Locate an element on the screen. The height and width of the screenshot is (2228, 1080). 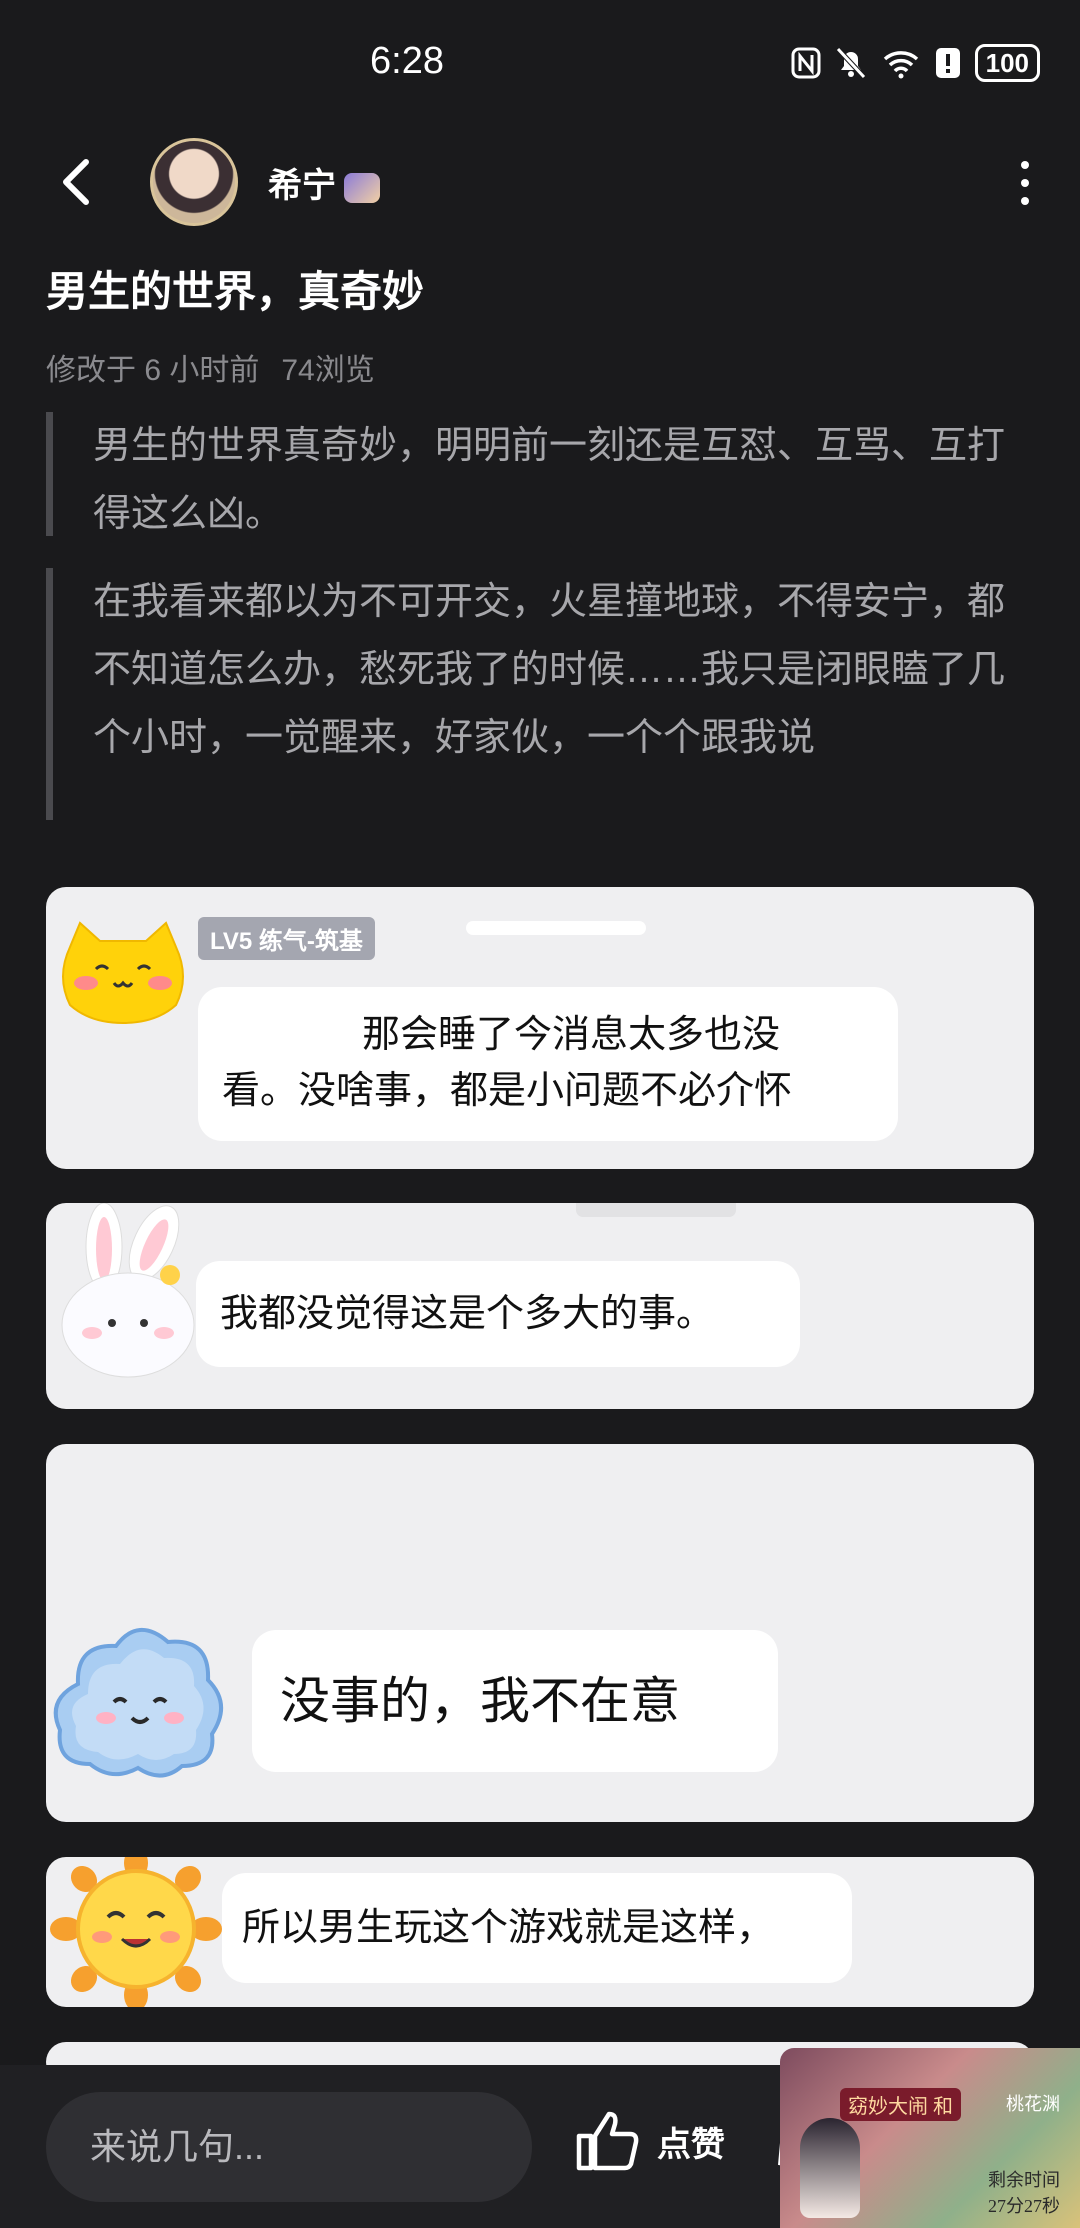
view-count: 74浏览 is located at coordinates (328, 370).